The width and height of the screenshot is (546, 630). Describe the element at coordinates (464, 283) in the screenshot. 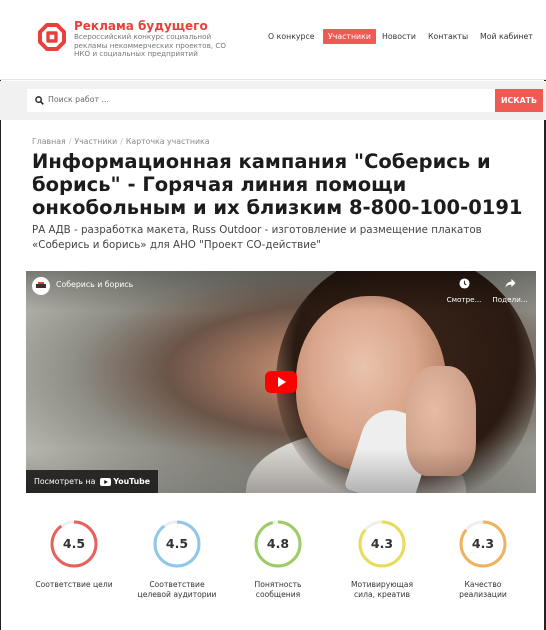

I see `clock-icon` at that location.